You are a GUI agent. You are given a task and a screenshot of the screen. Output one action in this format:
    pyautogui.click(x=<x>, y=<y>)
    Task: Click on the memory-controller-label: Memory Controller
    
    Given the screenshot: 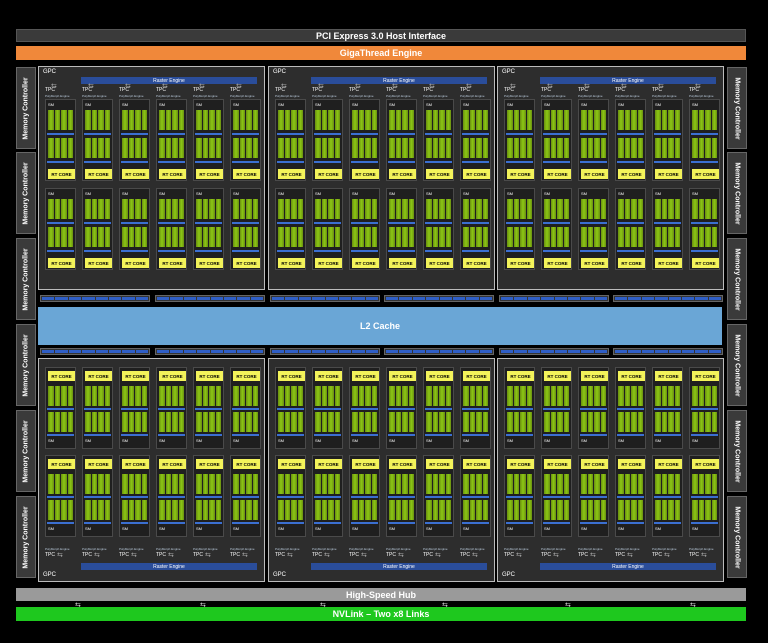 What is the action you would take?
    pyautogui.click(x=737, y=537)
    